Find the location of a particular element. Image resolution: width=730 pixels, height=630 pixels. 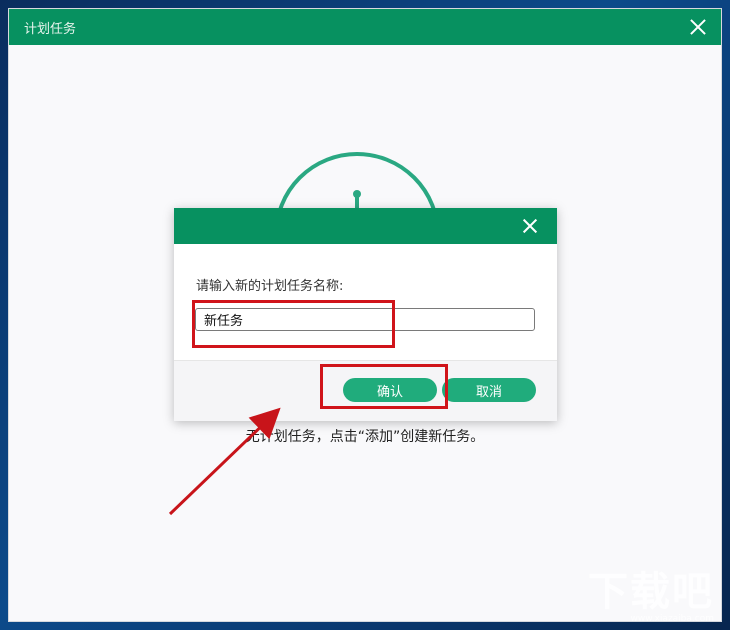

window-title: 计划任务 is located at coordinates (50, 29).